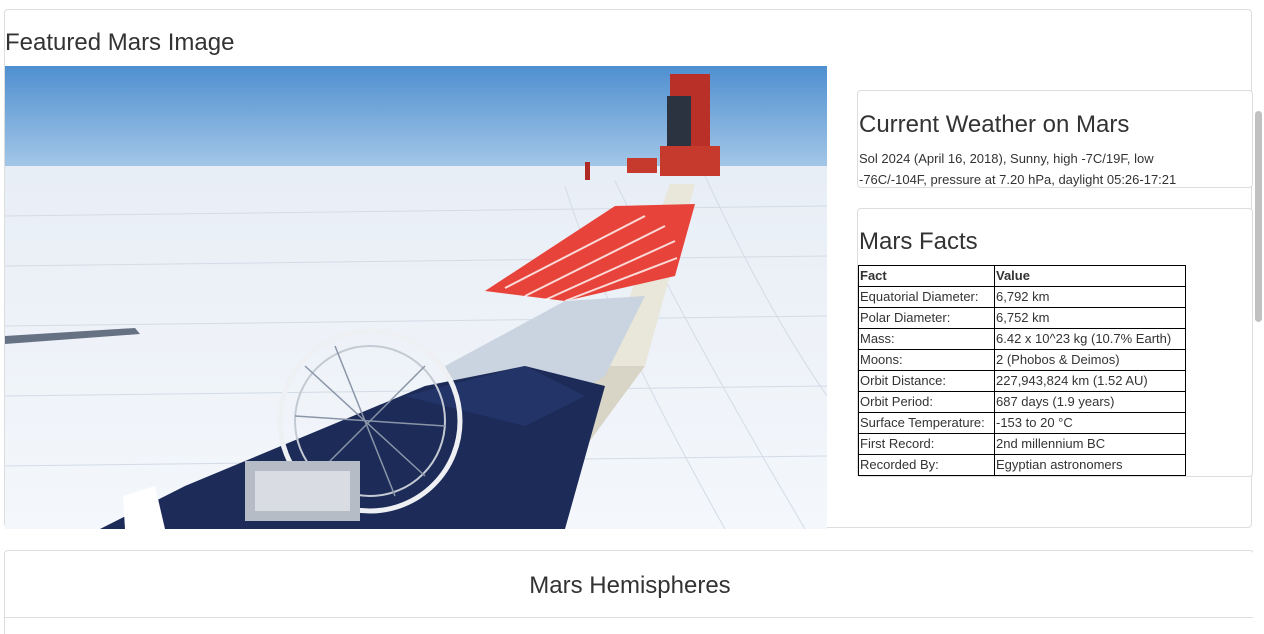 Image resolution: width=1264 pixels, height=634 pixels. What do you see at coordinates (926, 318) in the screenshot?
I see `fact-label: Polar Diameter:` at bounding box center [926, 318].